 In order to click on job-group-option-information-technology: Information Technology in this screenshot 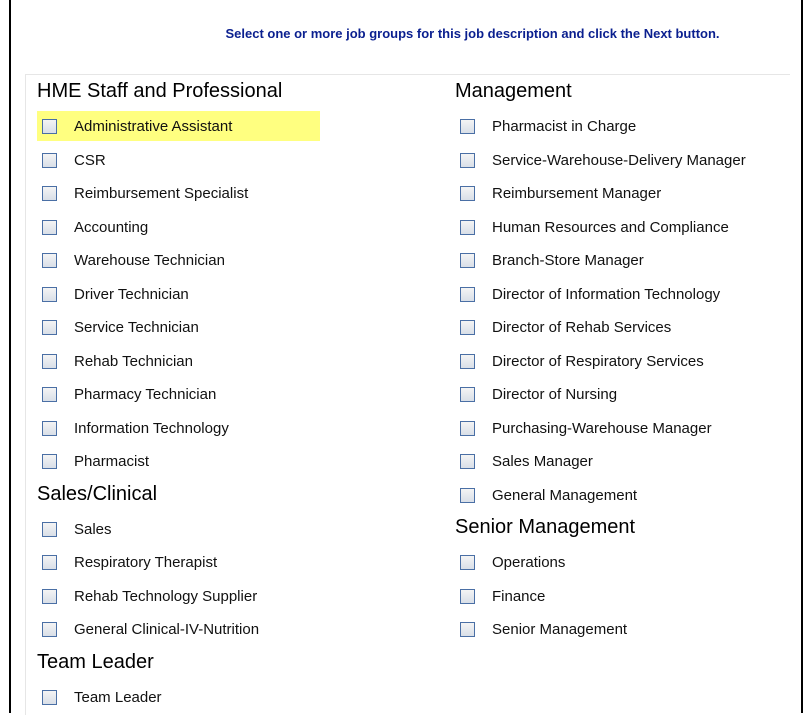, I will do `click(237, 429)`.